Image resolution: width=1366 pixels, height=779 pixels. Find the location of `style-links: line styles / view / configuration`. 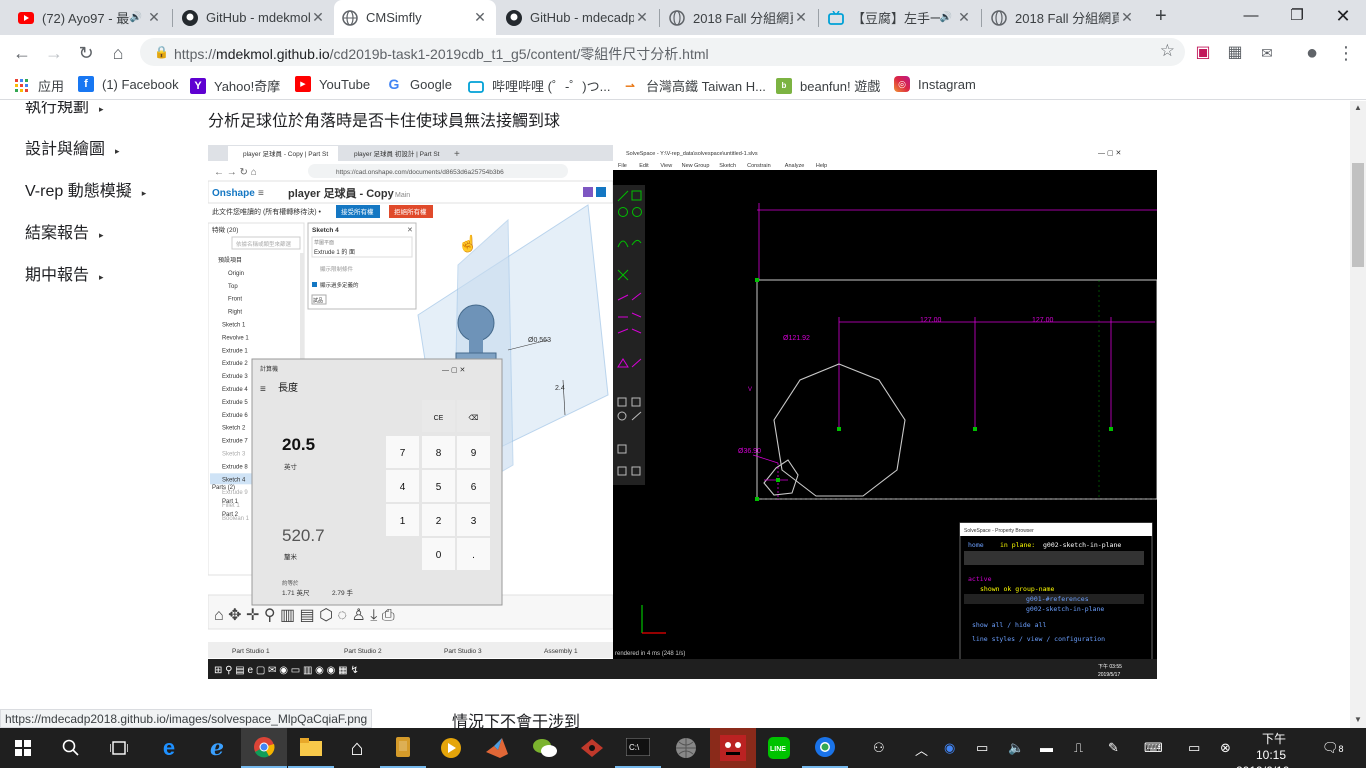

style-links: line styles / view / configuration is located at coordinates (1038, 639).